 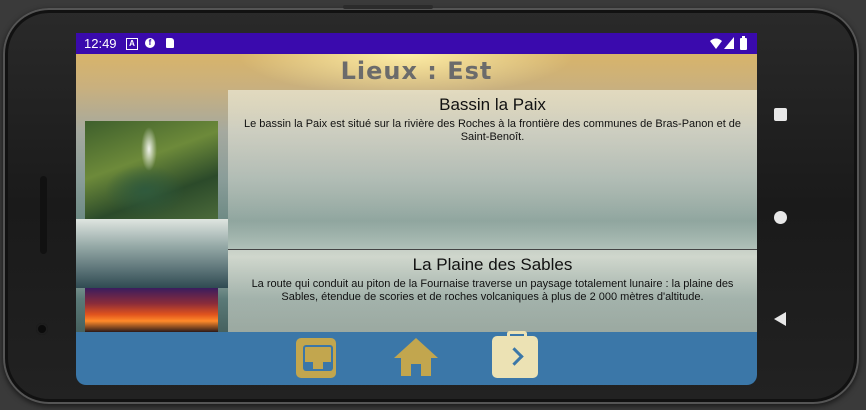 What do you see at coordinates (780, 319) in the screenshot?
I see `back-triangle-icon` at bounding box center [780, 319].